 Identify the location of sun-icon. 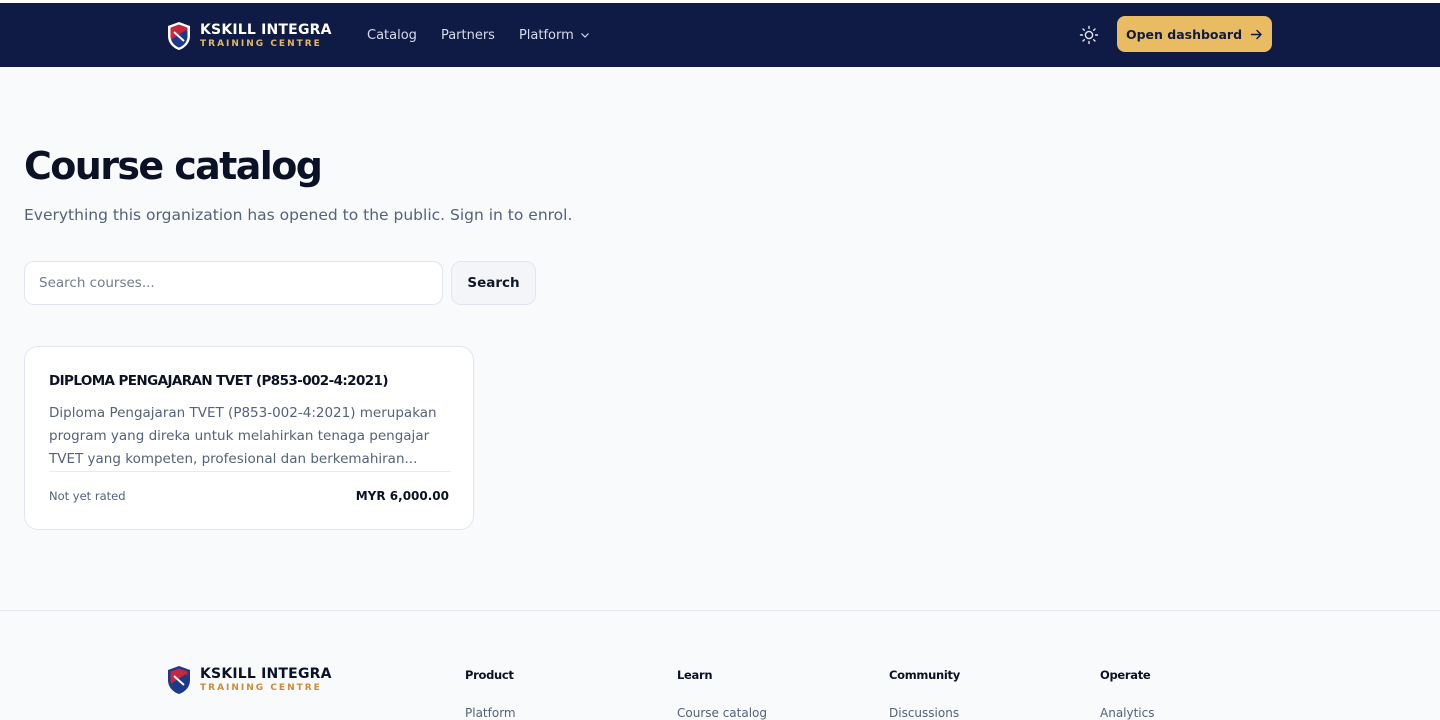
(1089, 35).